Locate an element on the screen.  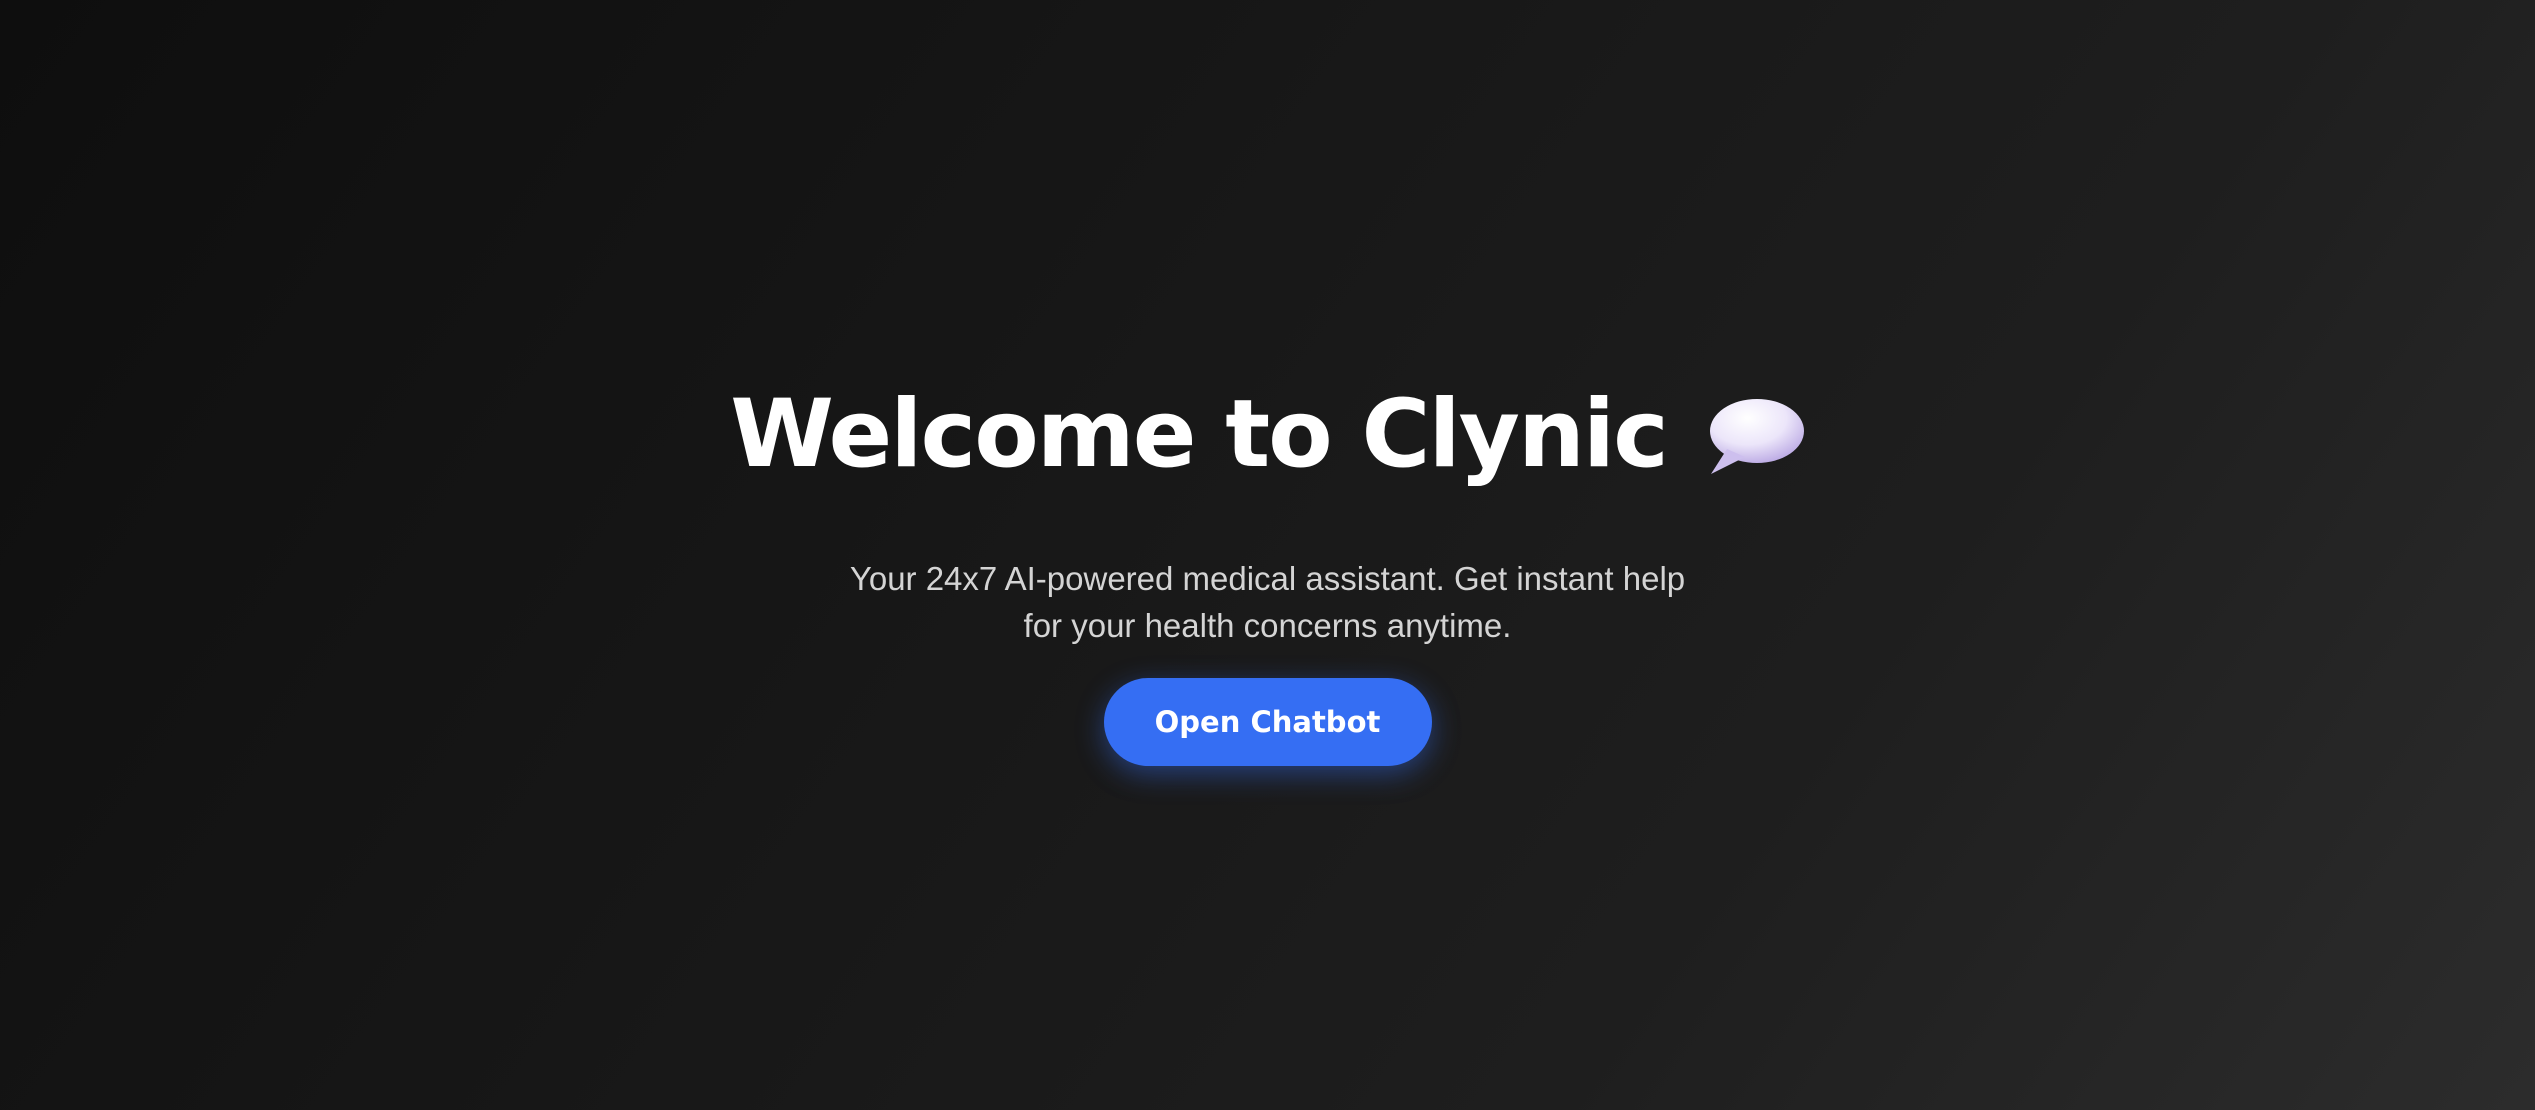
speech-bubble-icon is located at coordinates (1755, 437).